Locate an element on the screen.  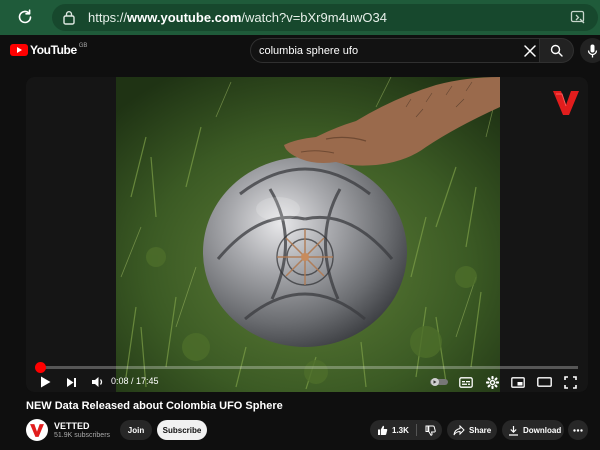
download-label: Download is located at coordinates (542, 430).